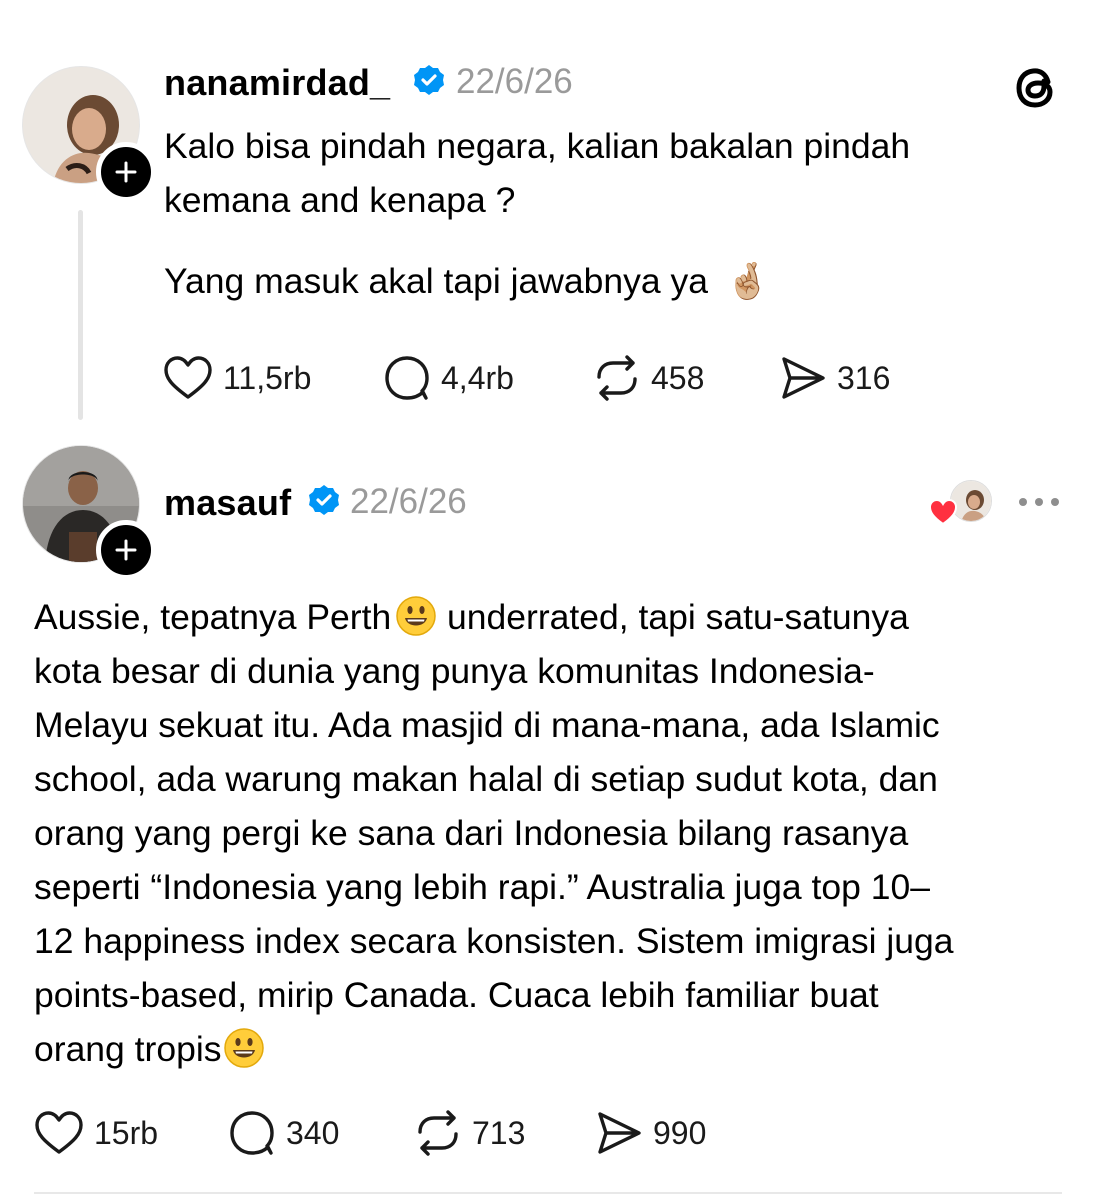  What do you see at coordinates (126, 1132) in the screenshot?
I see `like-count: 15rb` at bounding box center [126, 1132].